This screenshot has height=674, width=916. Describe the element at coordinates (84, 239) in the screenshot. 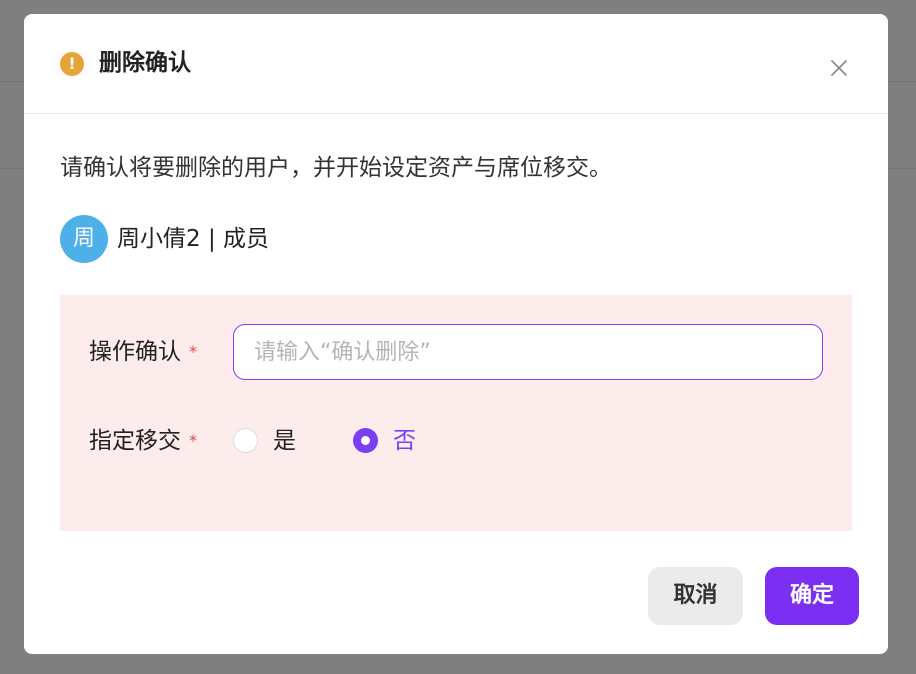

I see `avatar: 周` at that location.